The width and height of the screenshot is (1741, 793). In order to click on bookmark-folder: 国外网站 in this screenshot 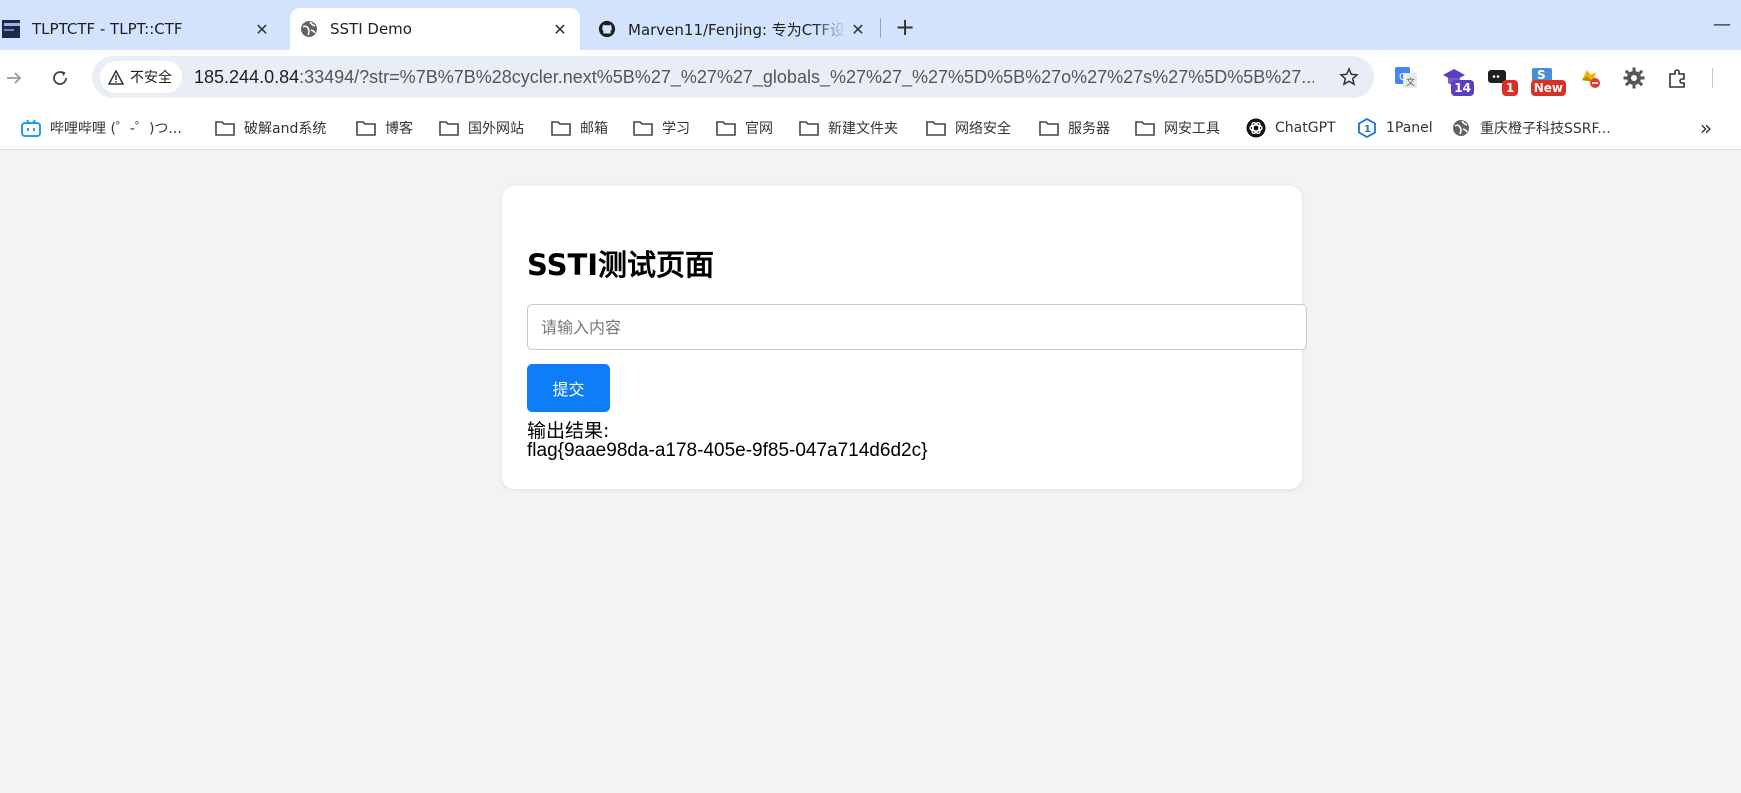, I will do `click(481, 128)`.